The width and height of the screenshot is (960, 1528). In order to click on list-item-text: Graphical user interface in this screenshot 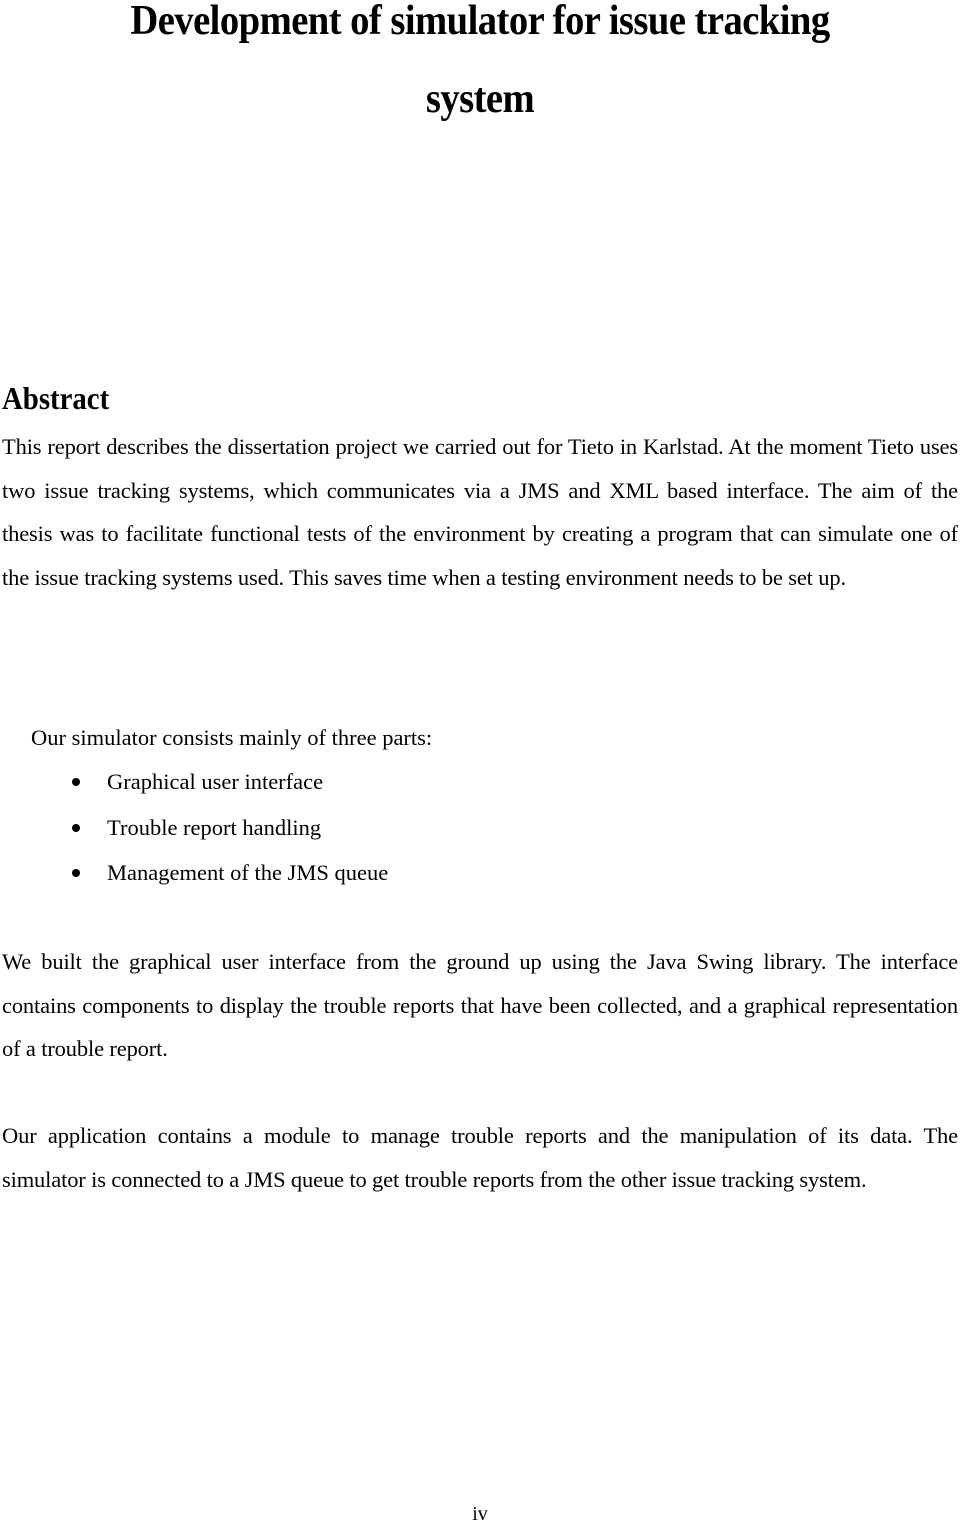, I will do `click(215, 781)`.